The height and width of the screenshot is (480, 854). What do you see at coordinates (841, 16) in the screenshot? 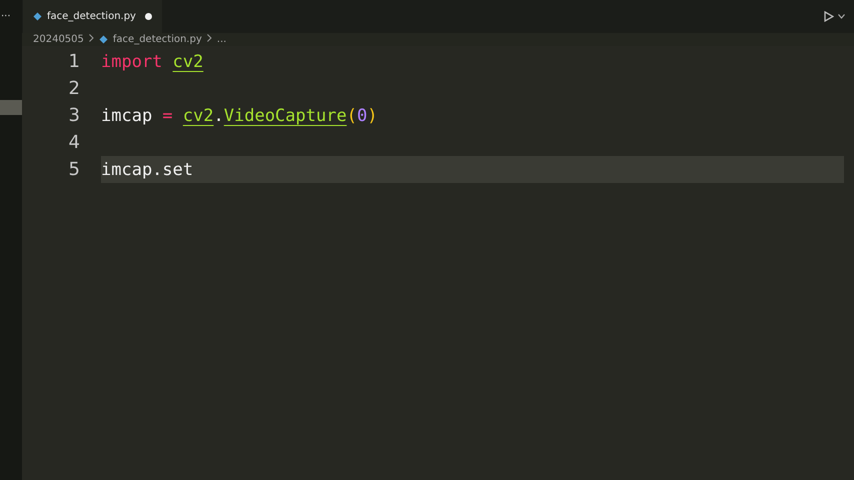
I see `chevron-down-icon` at bounding box center [841, 16].